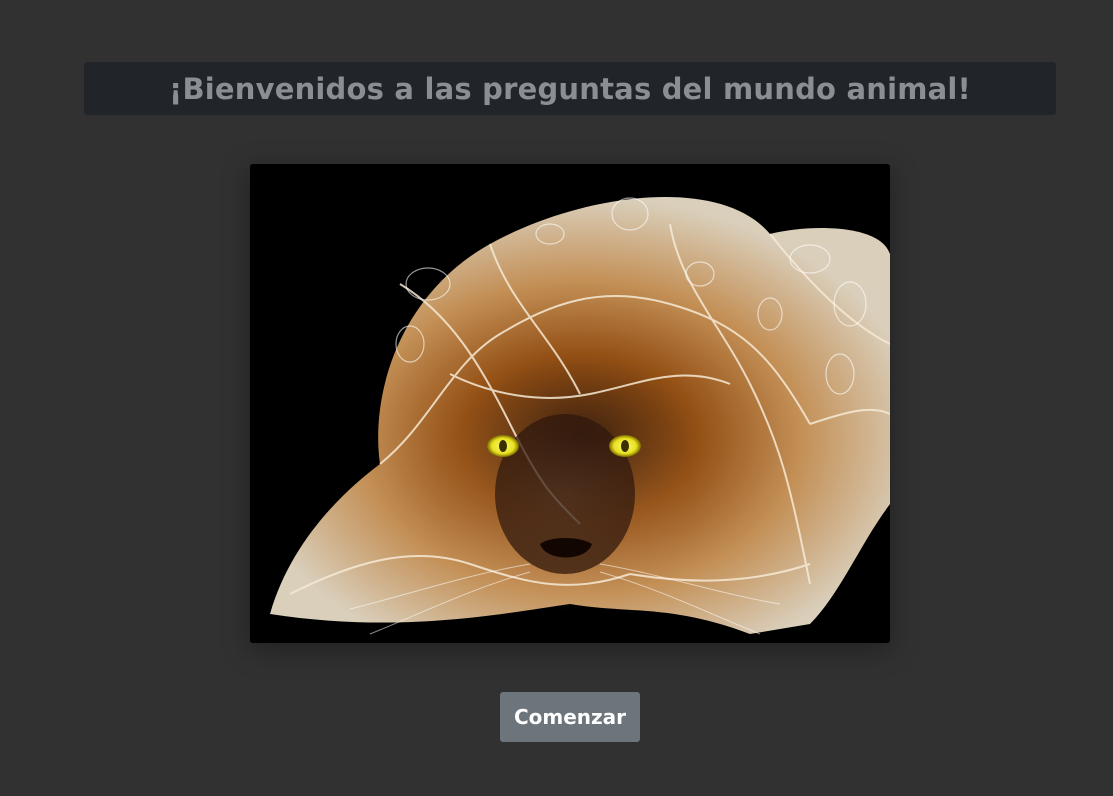  Describe the element at coordinates (570, 717) in the screenshot. I see `start-button: Comenzar` at that location.